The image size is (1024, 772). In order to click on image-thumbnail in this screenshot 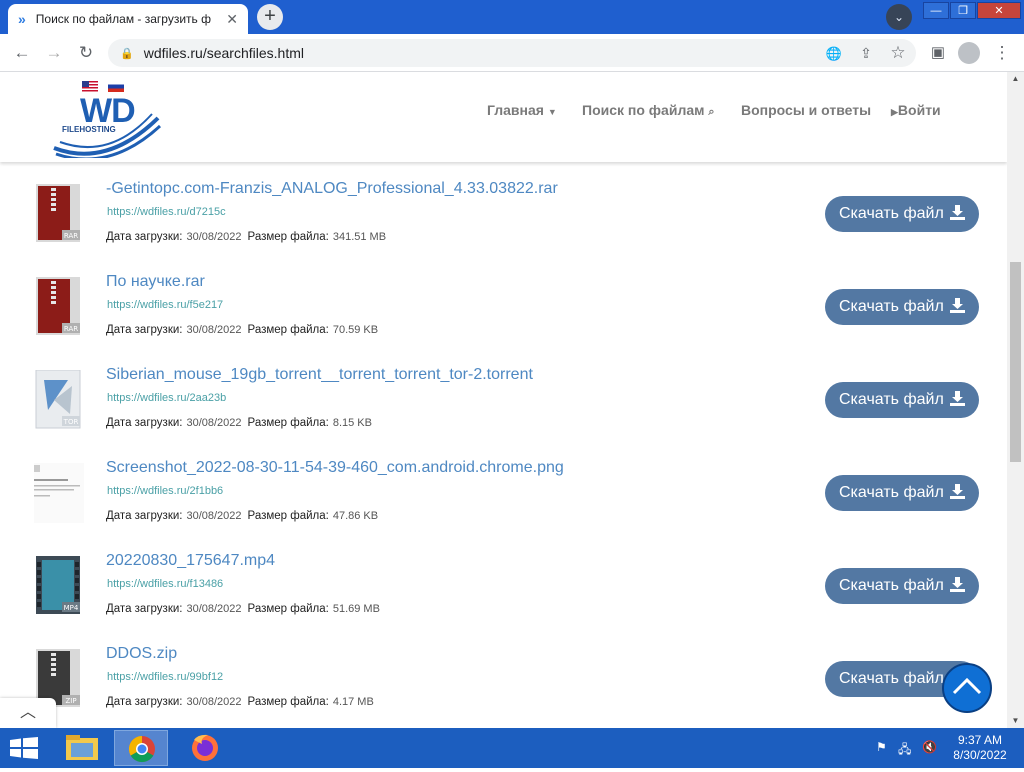, I will do `click(59, 493)`.